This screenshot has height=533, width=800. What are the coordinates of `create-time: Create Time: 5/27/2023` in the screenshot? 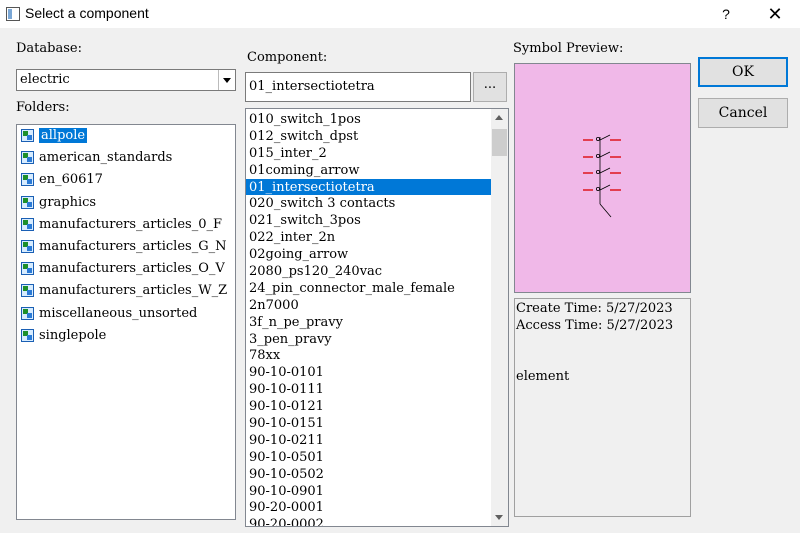 It's located at (594, 308).